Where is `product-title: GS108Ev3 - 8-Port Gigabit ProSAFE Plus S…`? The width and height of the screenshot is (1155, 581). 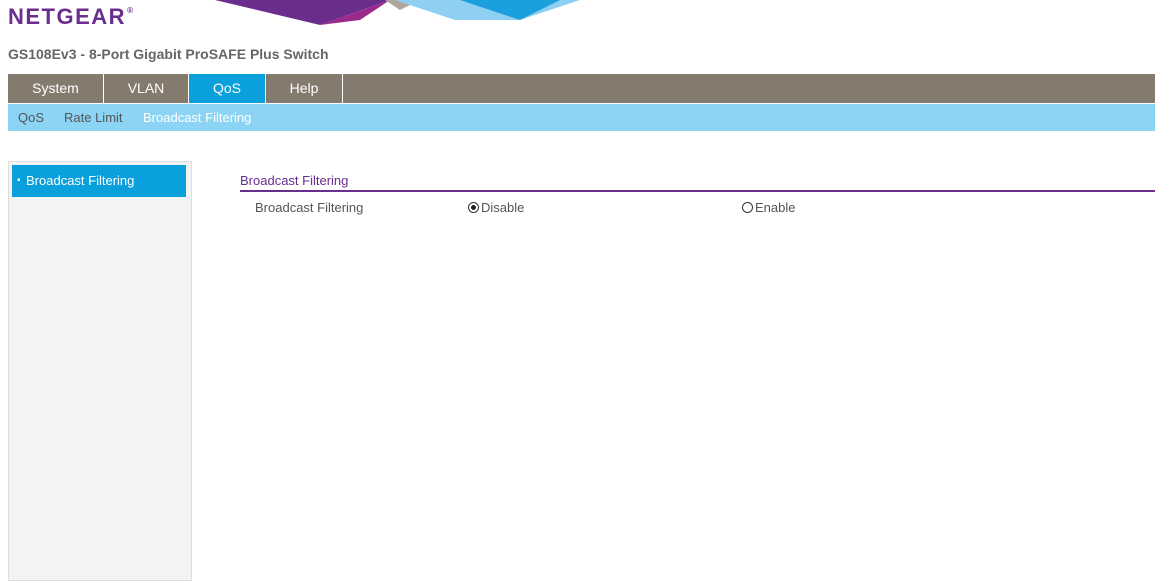
product-title: GS108Ev3 - 8-Port Gigabit ProSAFE Plus S… is located at coordinates (168, 54).